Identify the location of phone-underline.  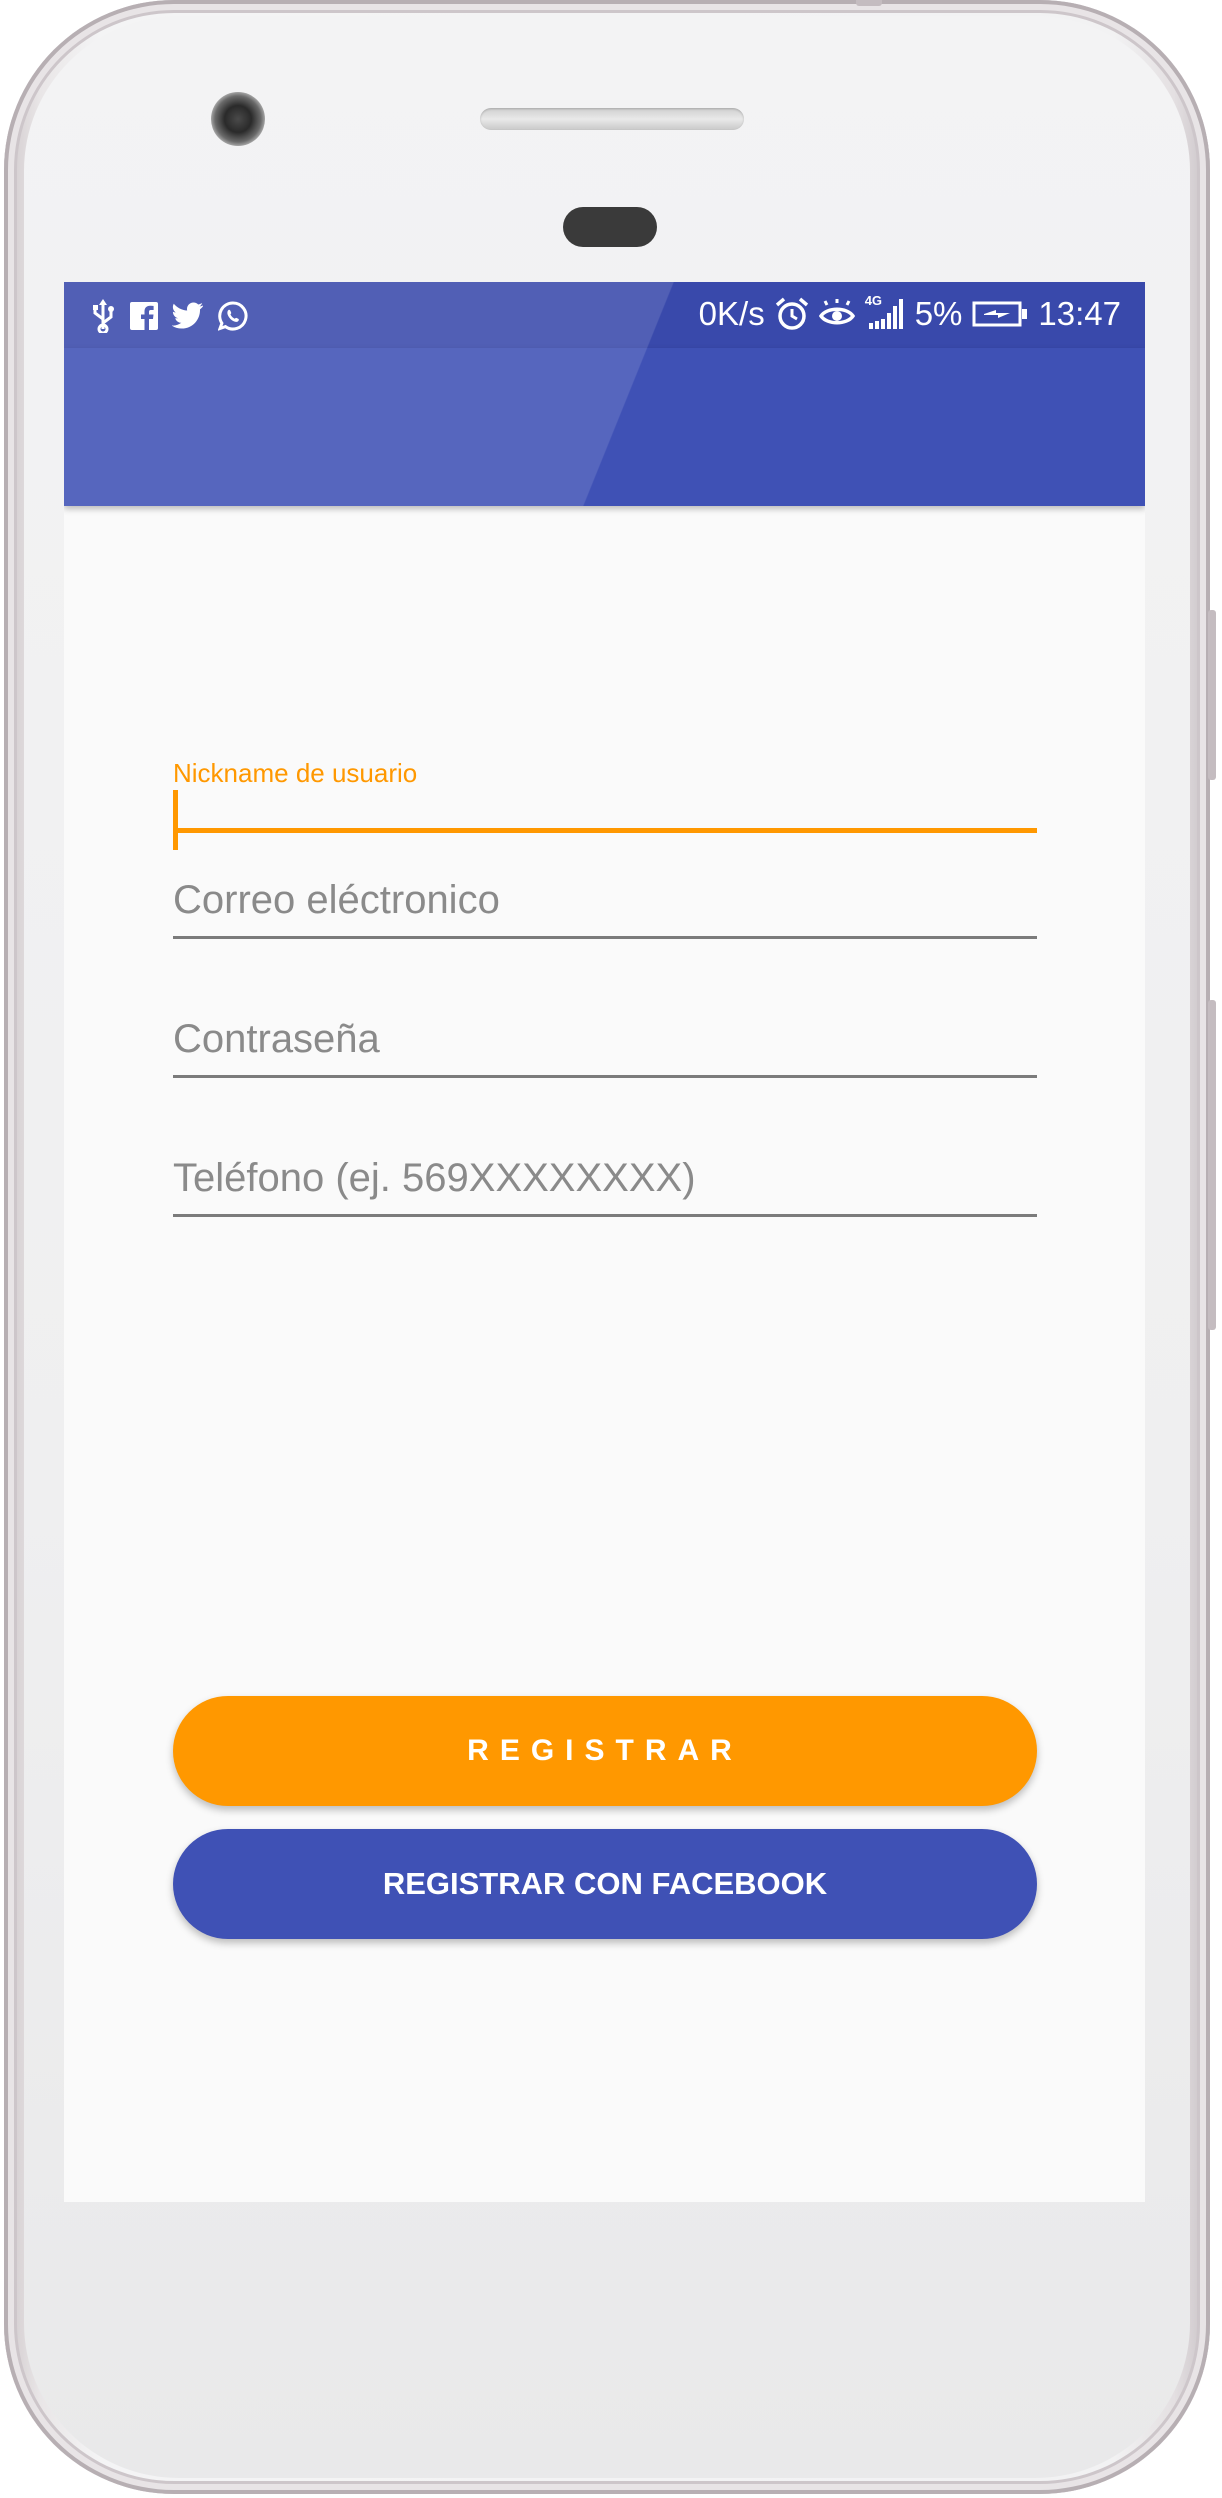
(605, 1215).